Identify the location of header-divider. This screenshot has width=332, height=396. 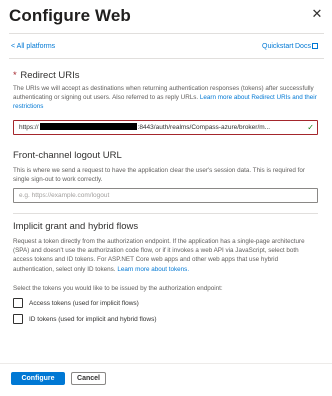
(166, 33).